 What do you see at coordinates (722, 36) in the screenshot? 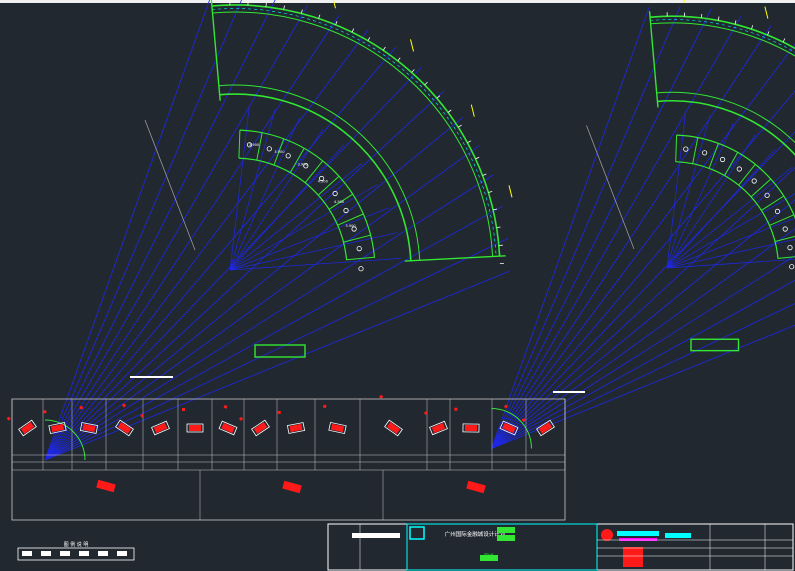
I see `axis-arc` at bounding box center [722, 36].